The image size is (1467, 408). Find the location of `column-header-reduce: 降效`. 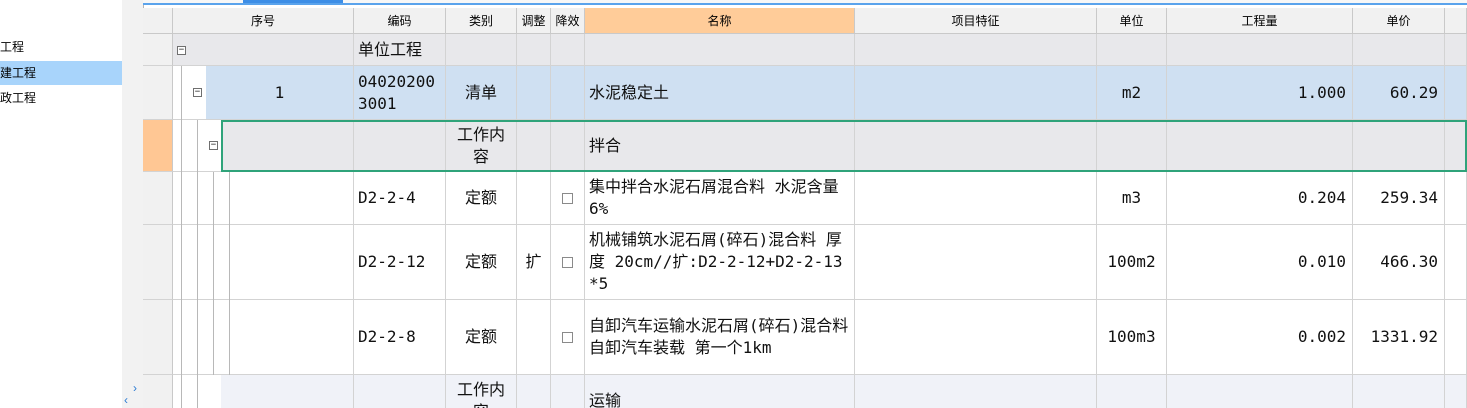

column-header-reduce: 降效 is located at coordinates (568, 21).